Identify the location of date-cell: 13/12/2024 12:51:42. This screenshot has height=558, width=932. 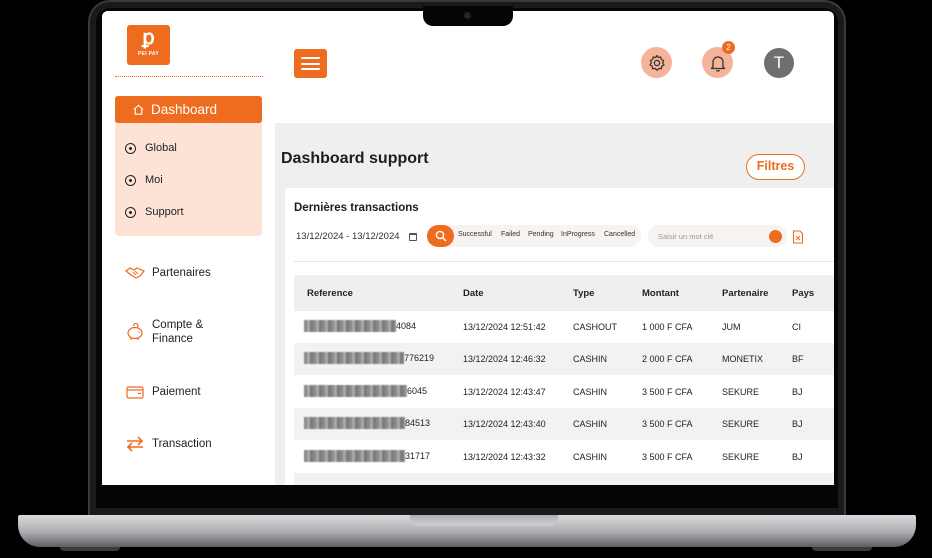
(504, 327).